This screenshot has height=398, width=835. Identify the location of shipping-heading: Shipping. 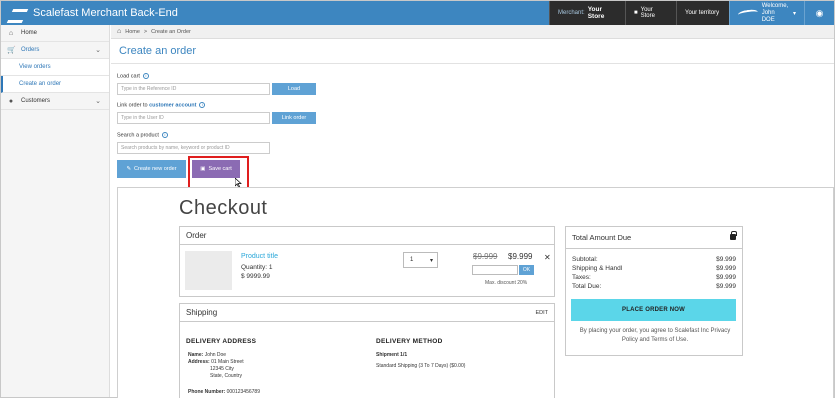
(202, 312).